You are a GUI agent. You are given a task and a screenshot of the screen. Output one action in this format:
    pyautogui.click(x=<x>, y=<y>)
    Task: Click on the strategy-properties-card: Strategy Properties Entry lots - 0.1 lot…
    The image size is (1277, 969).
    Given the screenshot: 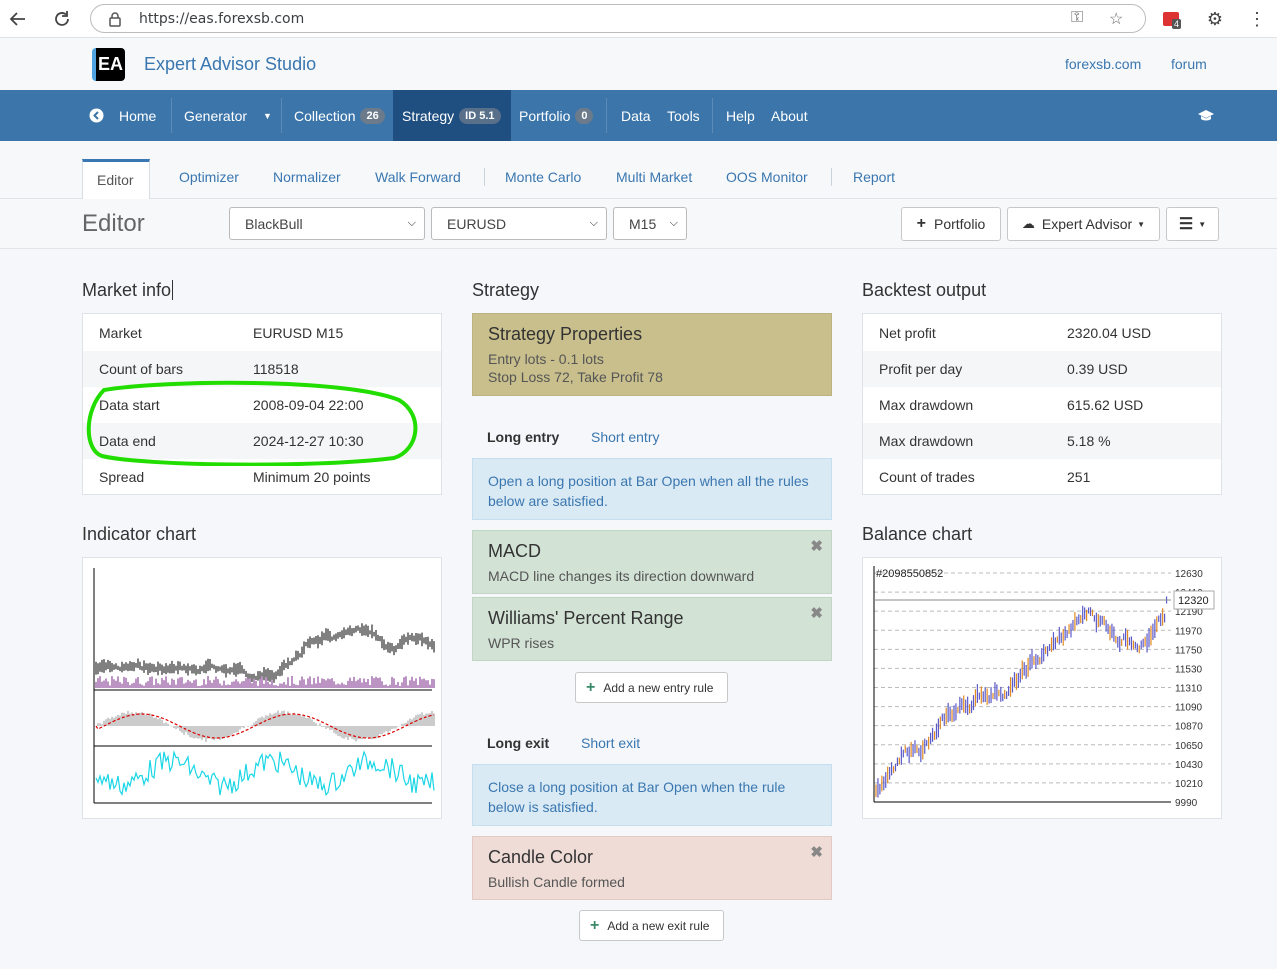 What is the action you would take?
    pyautogui.click(x=652, y=354)
    